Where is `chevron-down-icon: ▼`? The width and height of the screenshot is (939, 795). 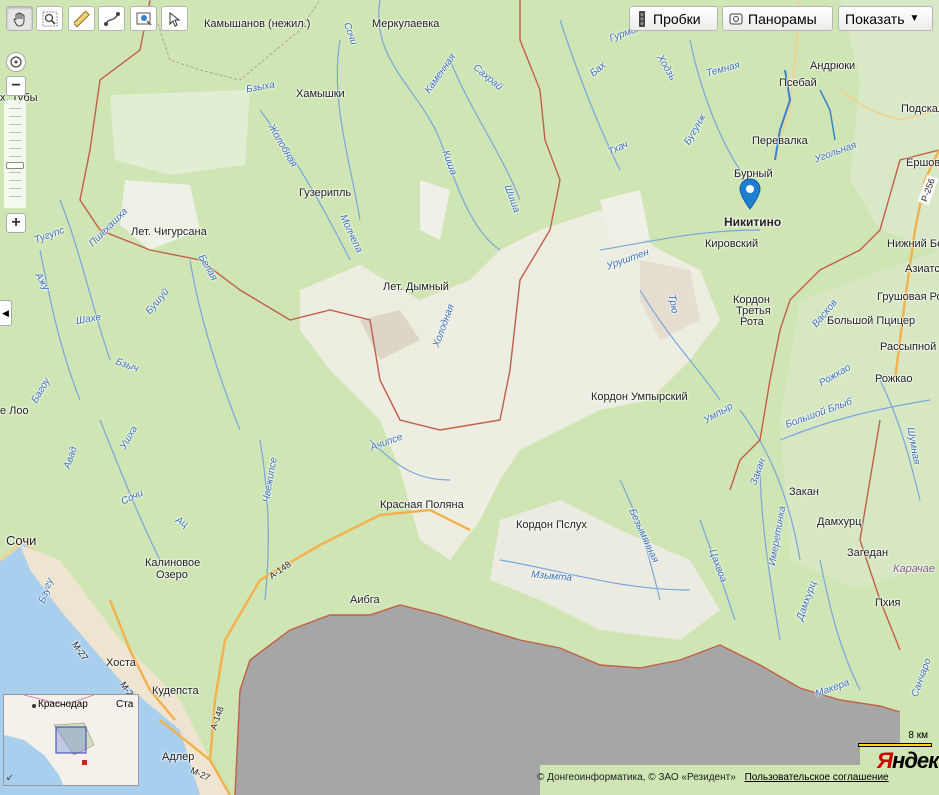
chevron-down-icon: ▼ is located at coordinates (914, 18).